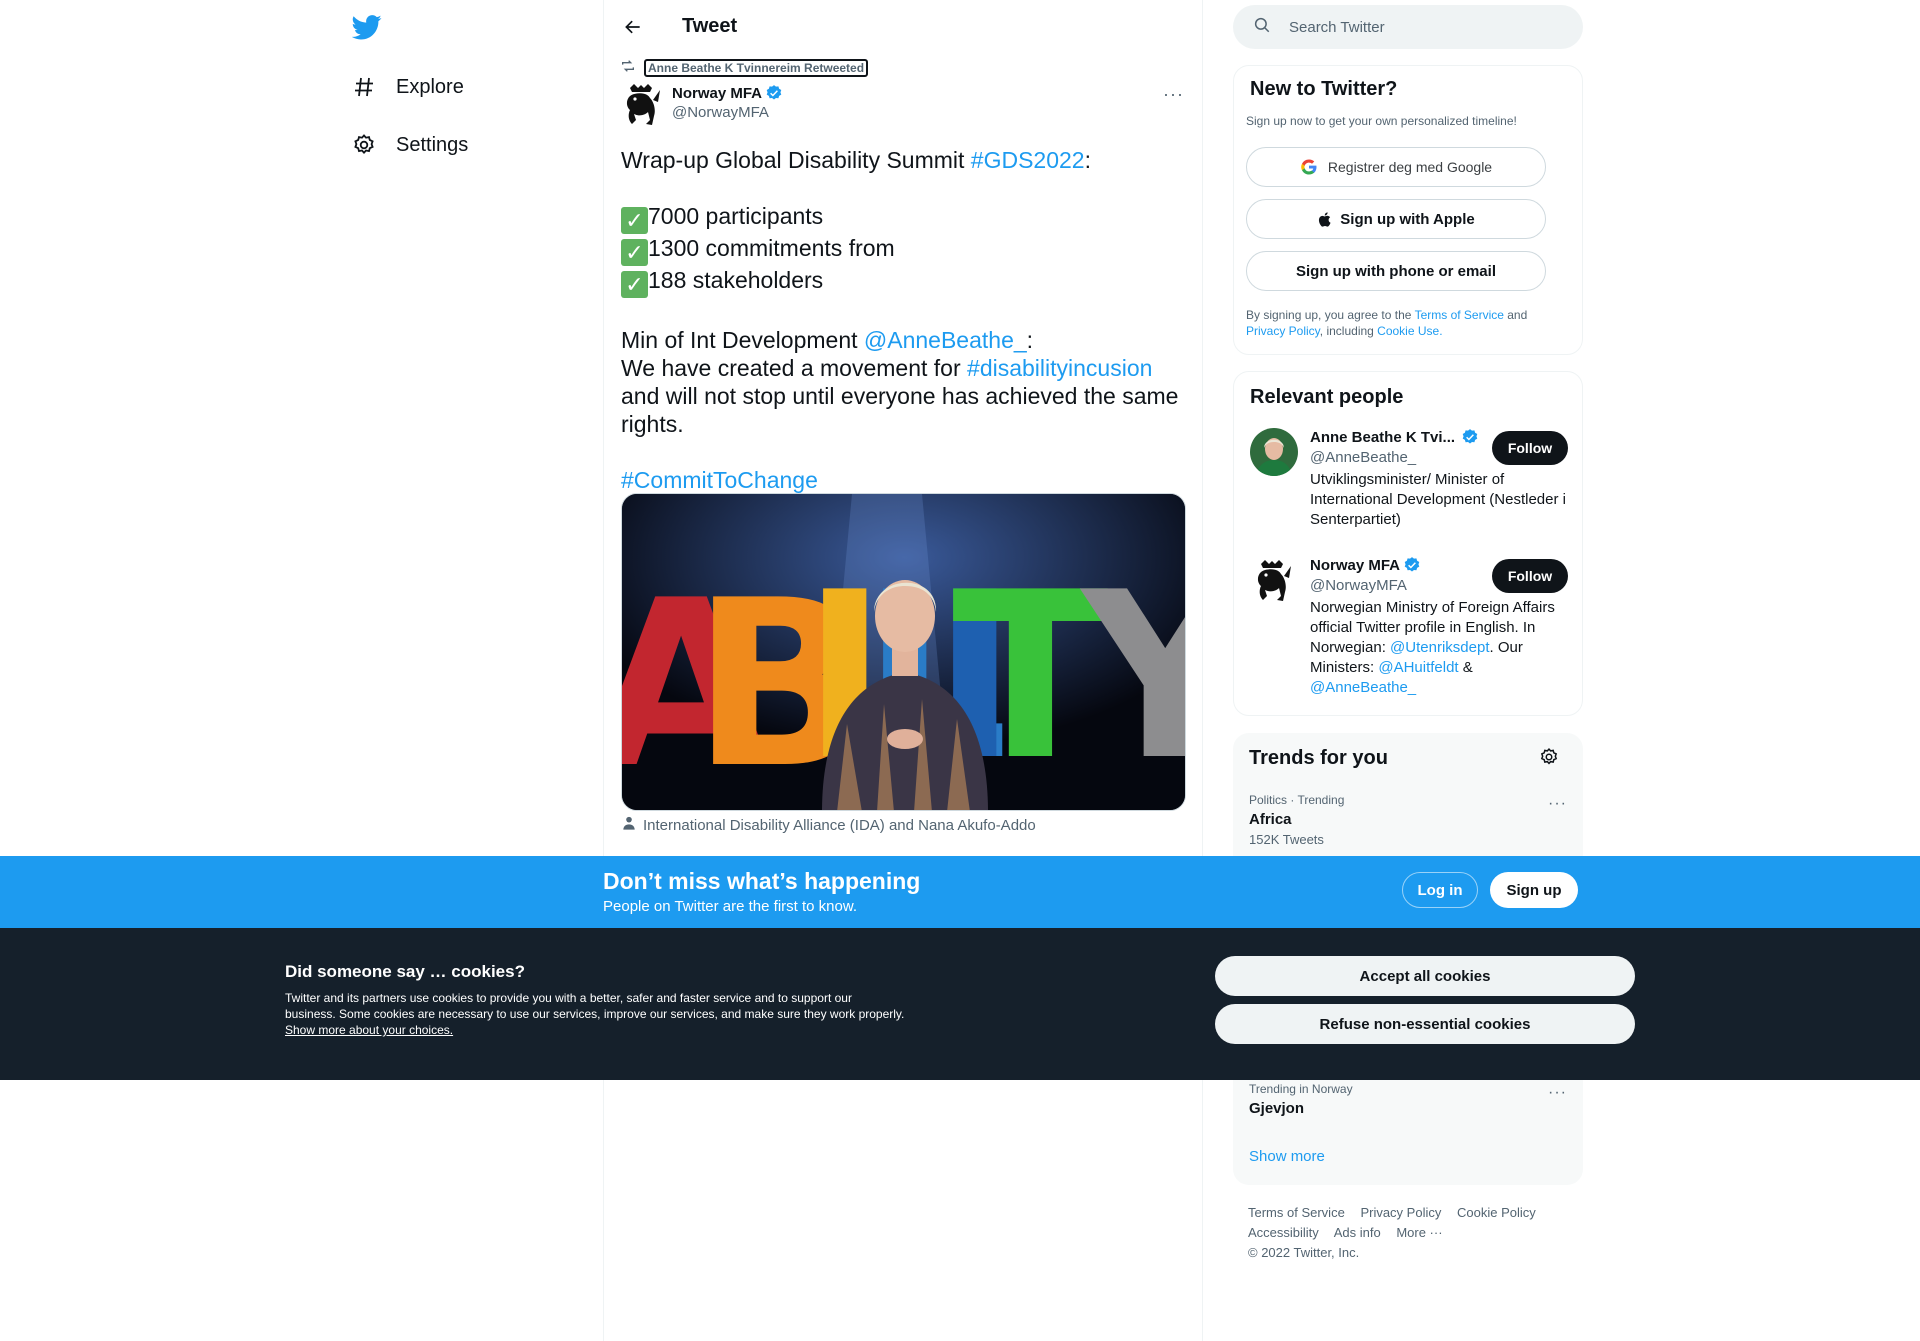  I want to click on trend-meta: Trending in Norway, so click(1301, 1089).